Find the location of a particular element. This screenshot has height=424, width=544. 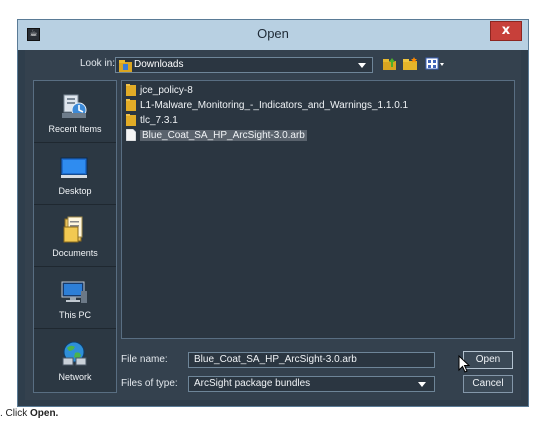

close-button: x is located at coordinates (506, 31).